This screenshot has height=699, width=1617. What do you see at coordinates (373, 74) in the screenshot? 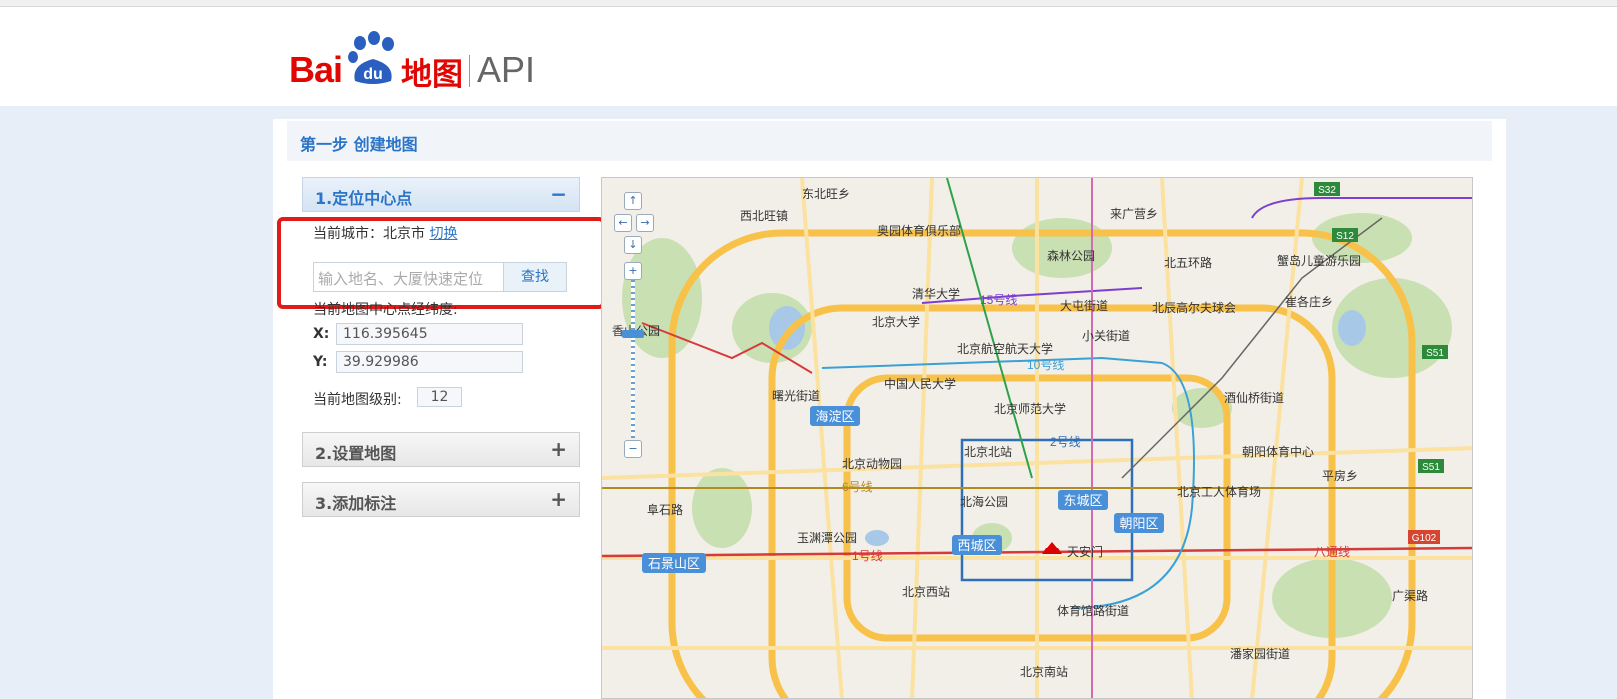
I see `logo-du: du` at bounding box center [373, 74].